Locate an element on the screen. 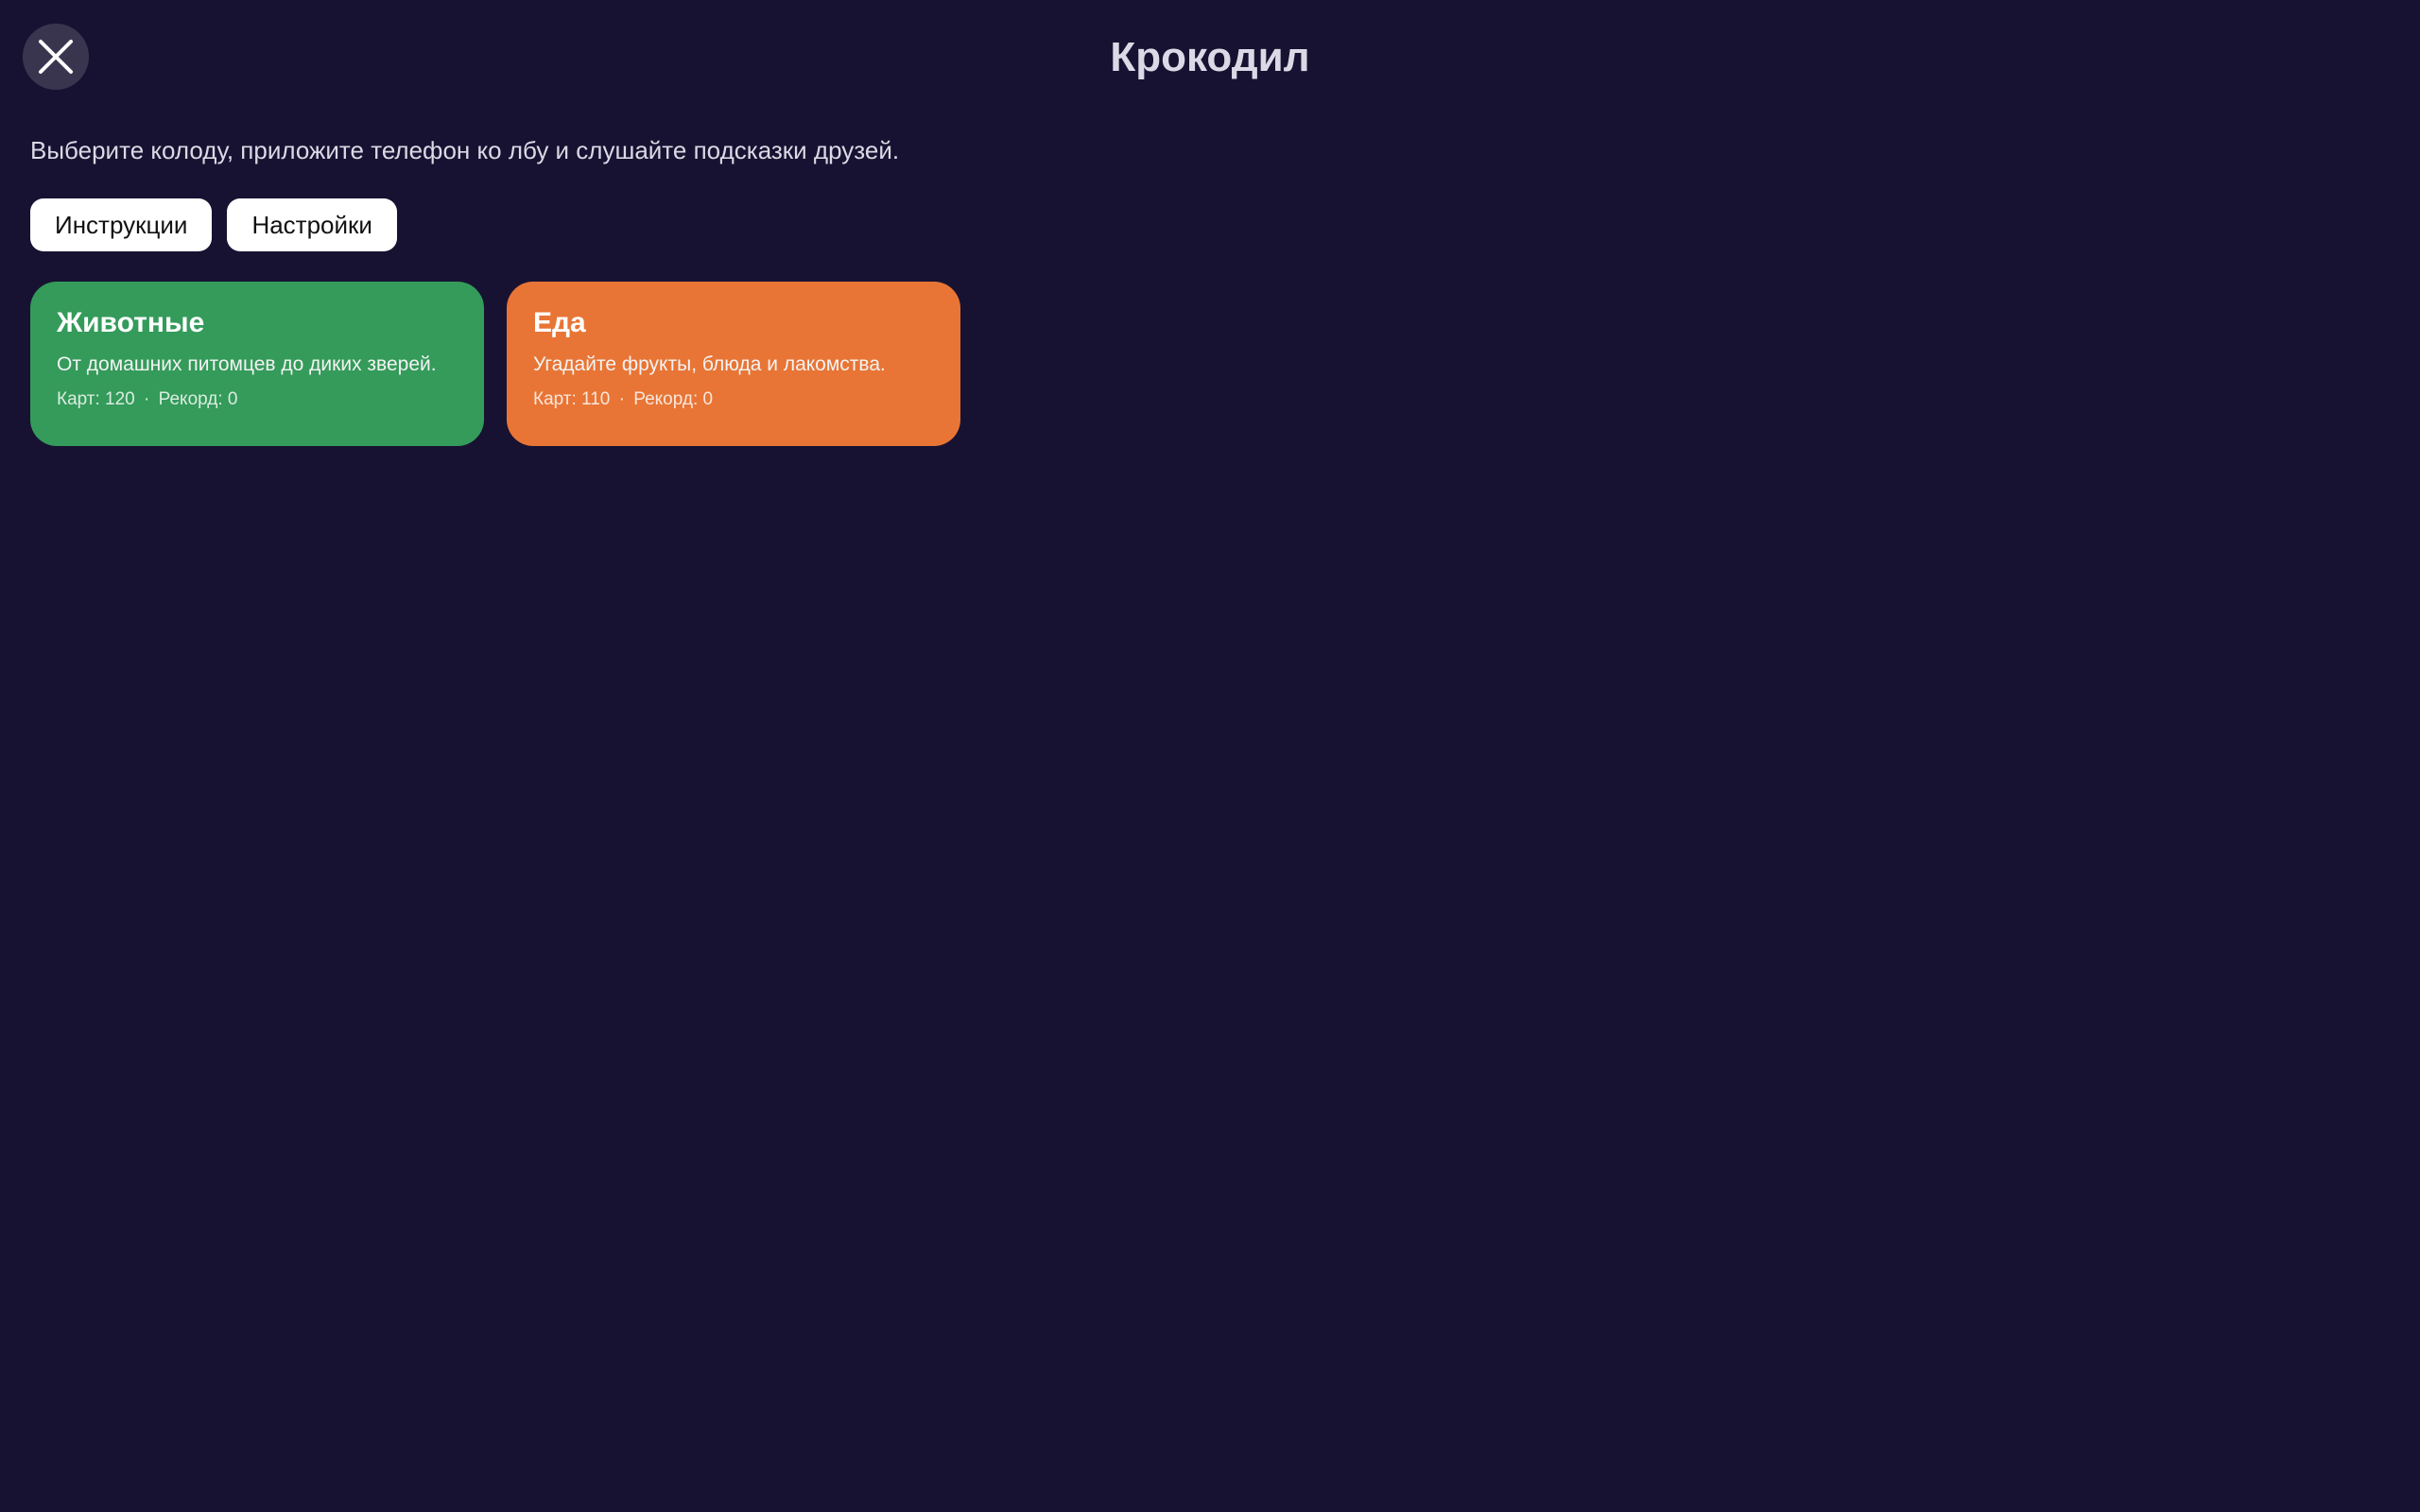  deck-card-count: Карт: 120 is located at coordinates (96, 399).